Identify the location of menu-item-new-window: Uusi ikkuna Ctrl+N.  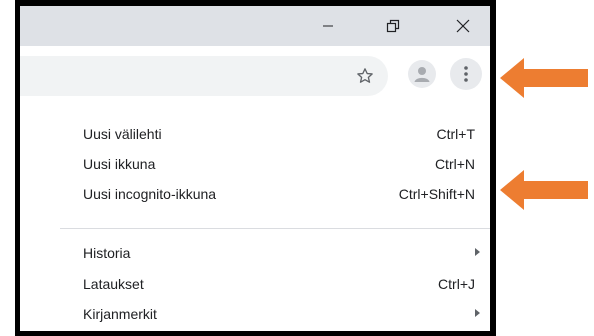
(275, 164).